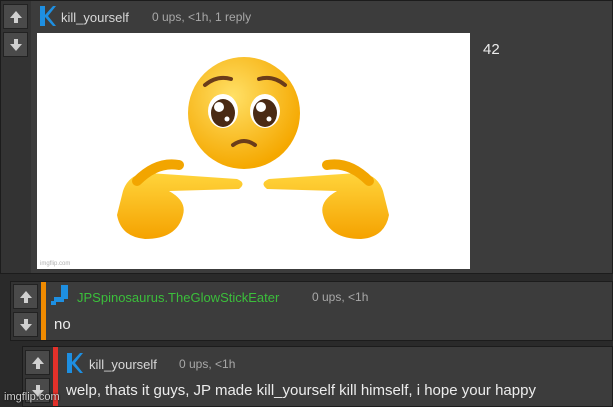 The image size is (613, 407). Describe the element at coordinates (491, 49) in the screenshot. I see `image-side-text: 42` at that location.